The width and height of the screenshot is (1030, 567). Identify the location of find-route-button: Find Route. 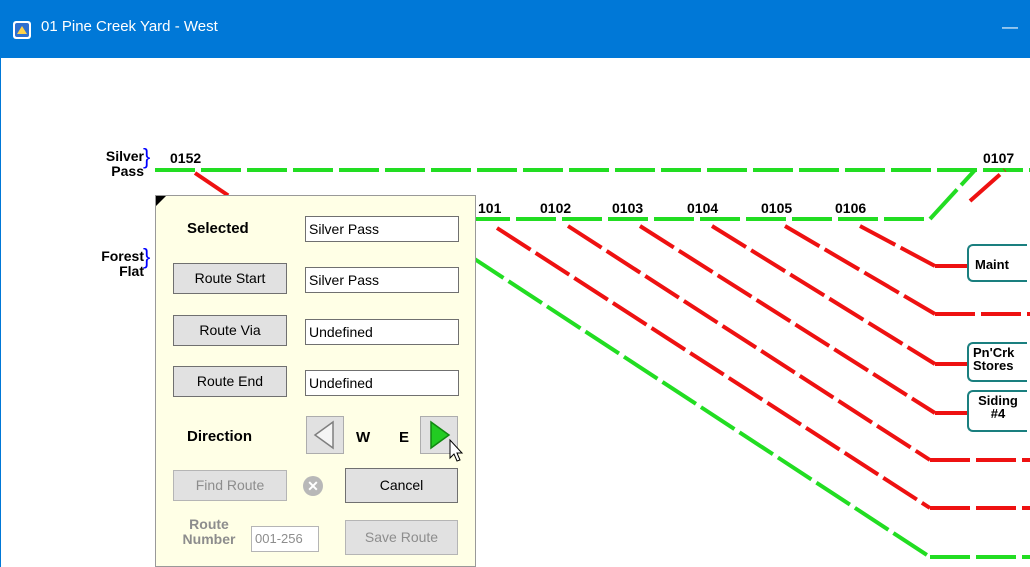
(230, 485).